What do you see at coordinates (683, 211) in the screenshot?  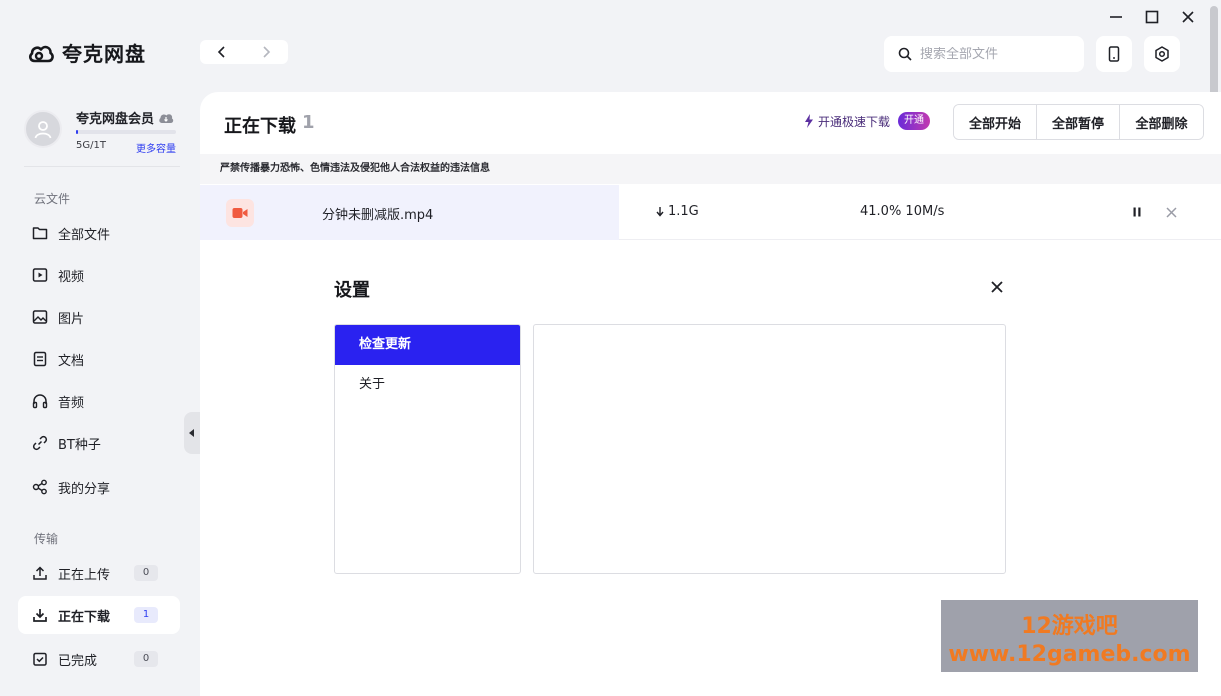 I see `download-size-text: 1.1G` at bounding box center [683, 211].